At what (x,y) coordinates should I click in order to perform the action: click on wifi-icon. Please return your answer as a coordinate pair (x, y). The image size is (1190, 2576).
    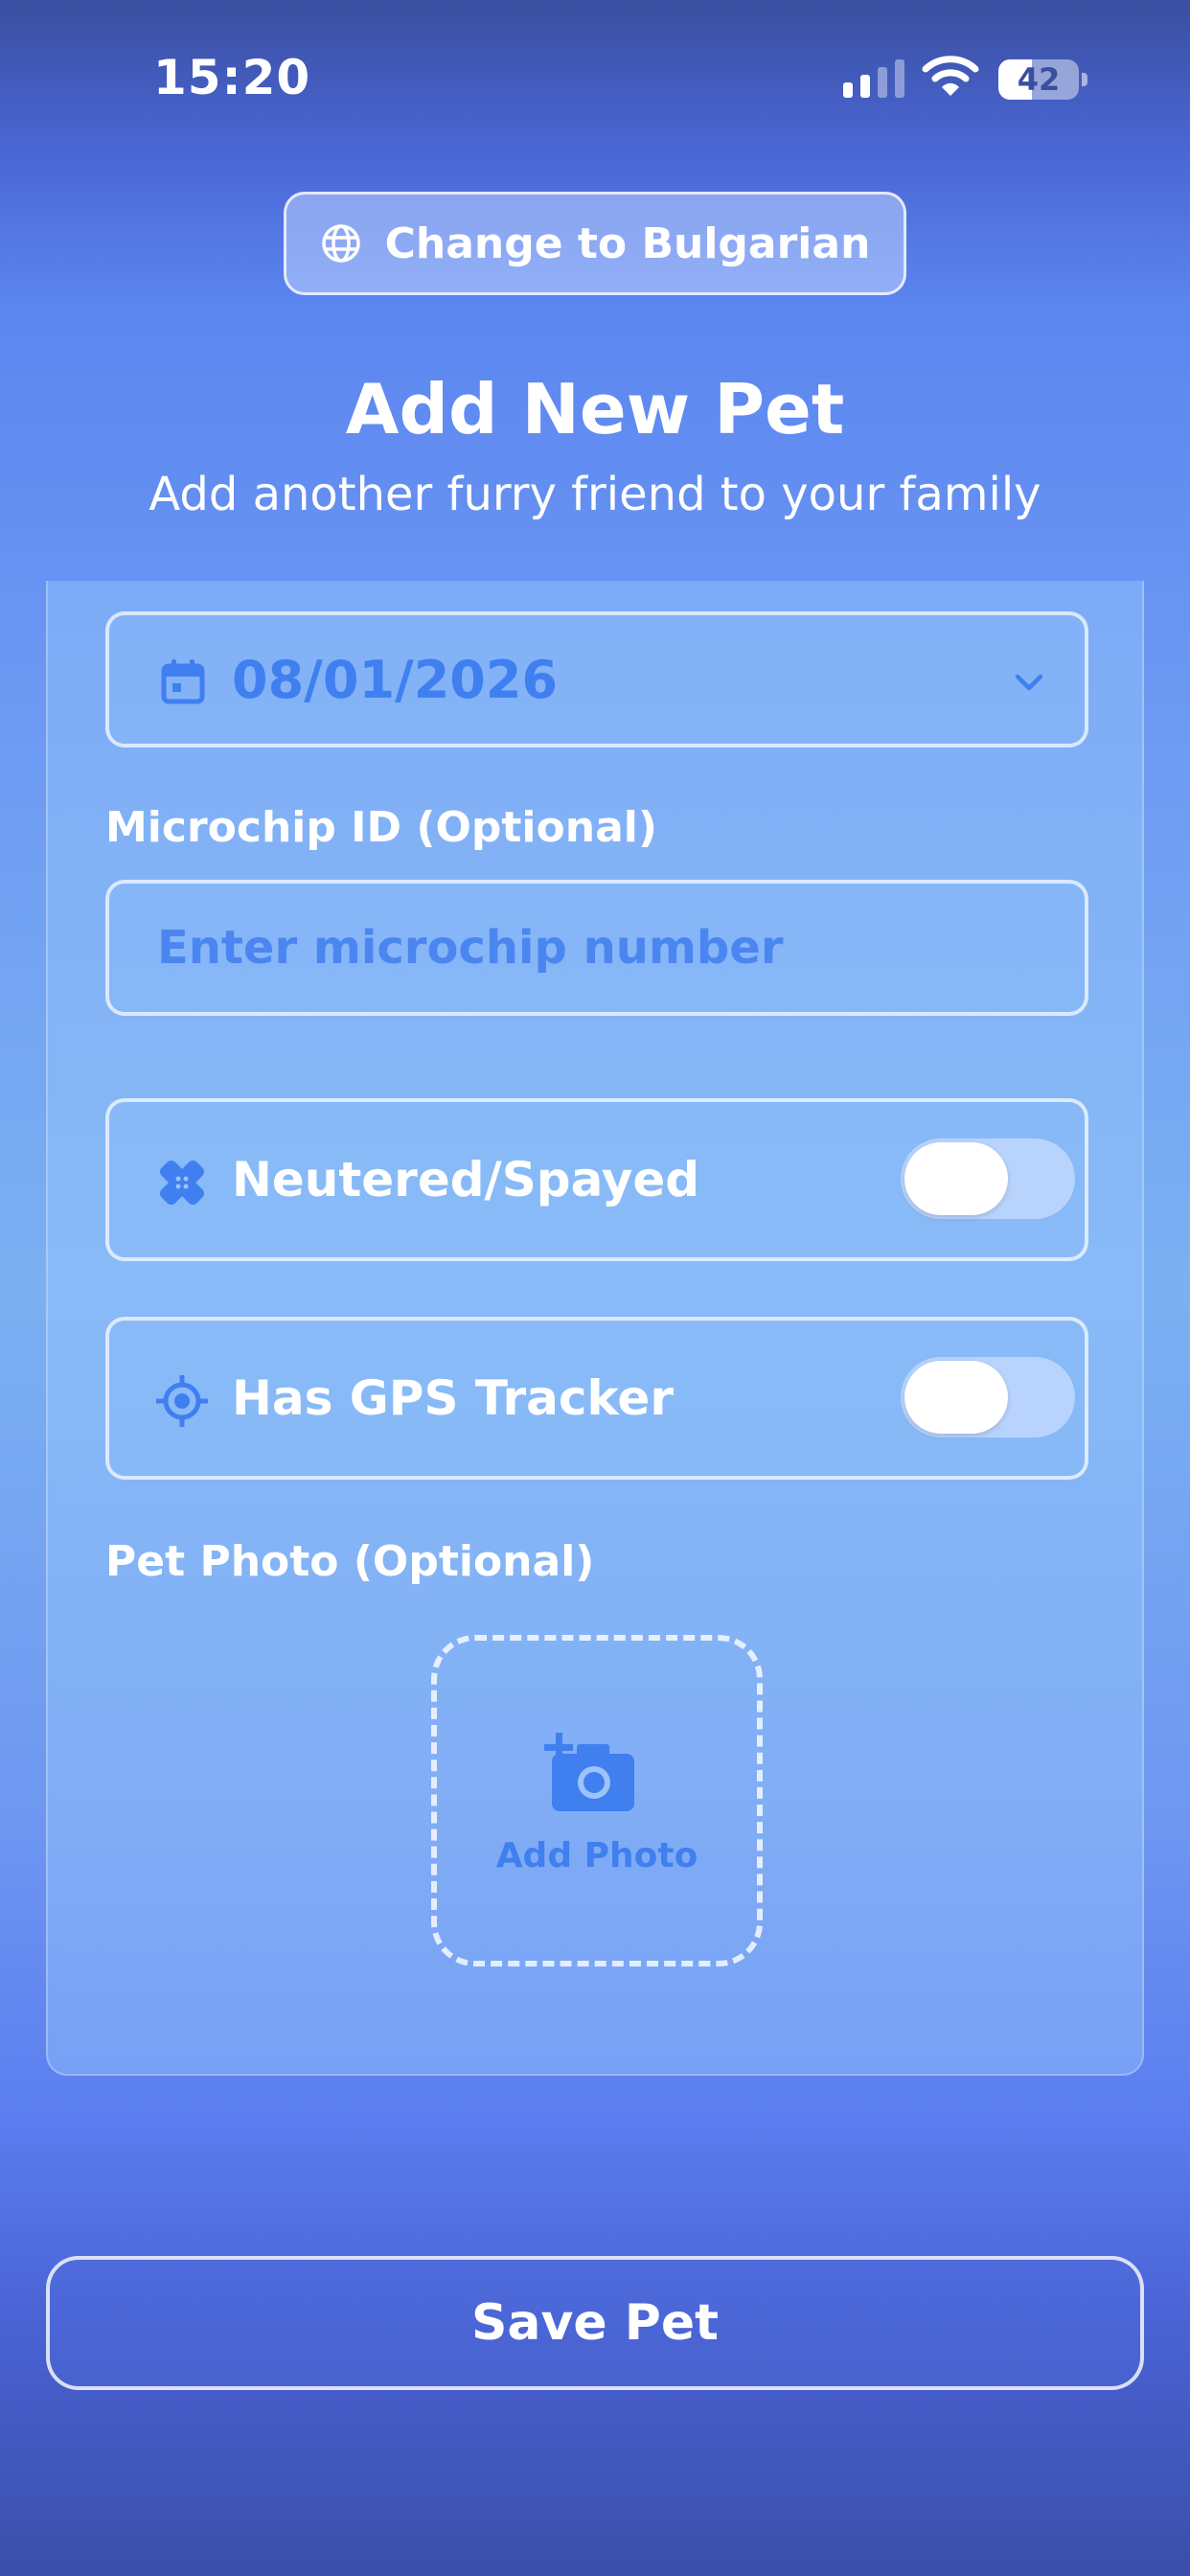
    Looking at the image, I should click on (951, 76).